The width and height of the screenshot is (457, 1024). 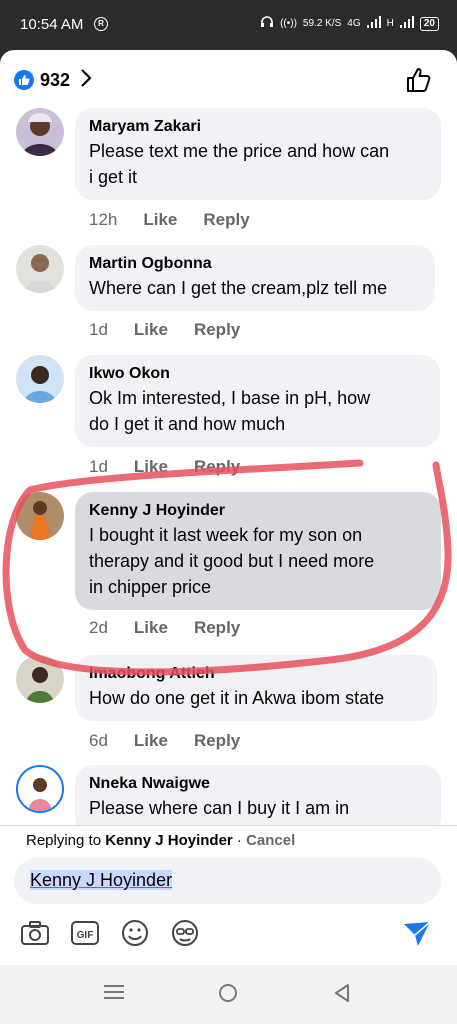 What do you see at coordinates (419, 82) in the screenshot?
I see `thumbs-up-outline-icon` at bounding box center [419, 82].